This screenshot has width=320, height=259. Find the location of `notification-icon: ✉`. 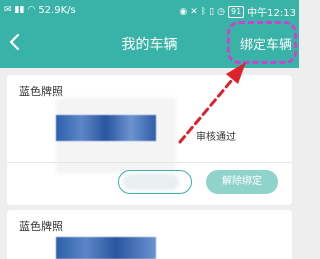

notification-icon: ✉ is located at coordinates (8, 10).